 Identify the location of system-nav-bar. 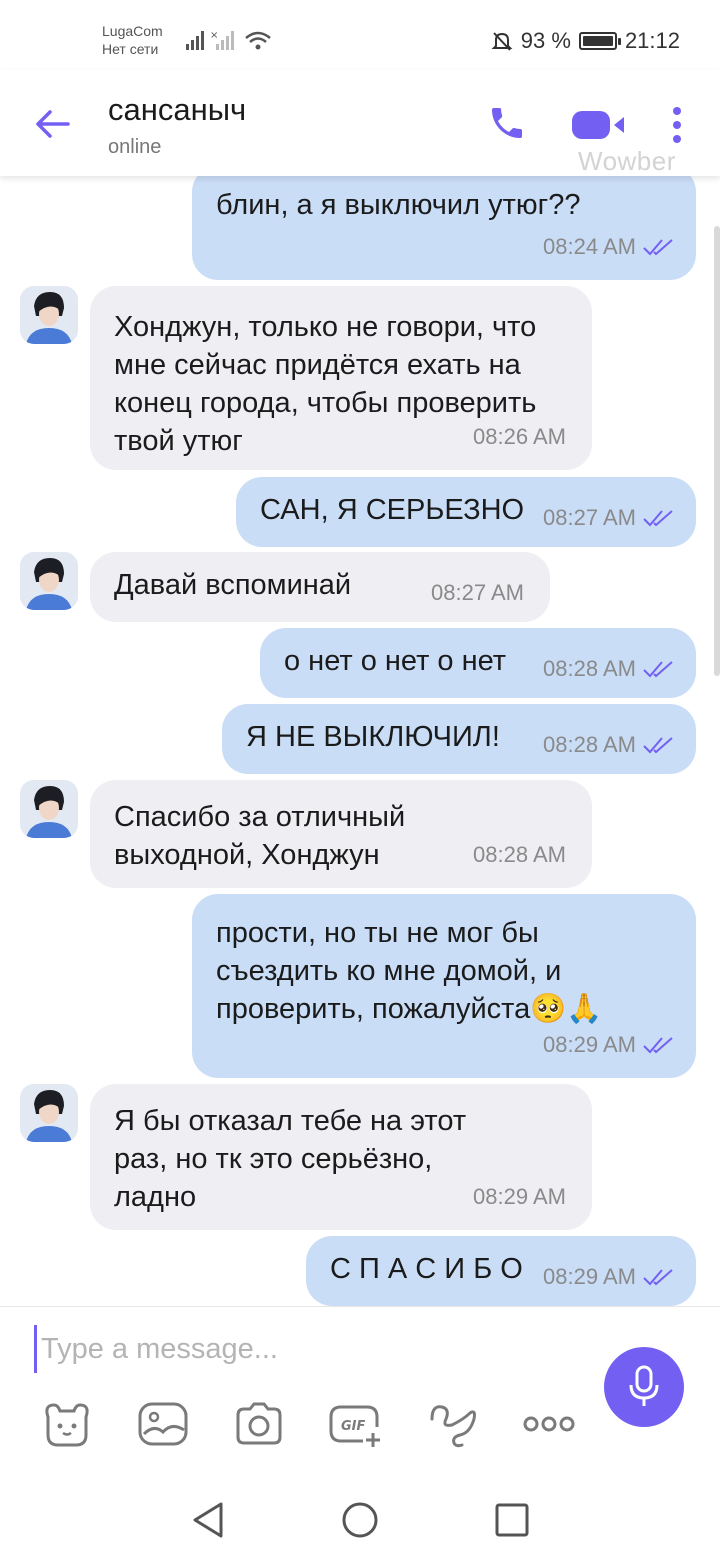
(360, 1518).